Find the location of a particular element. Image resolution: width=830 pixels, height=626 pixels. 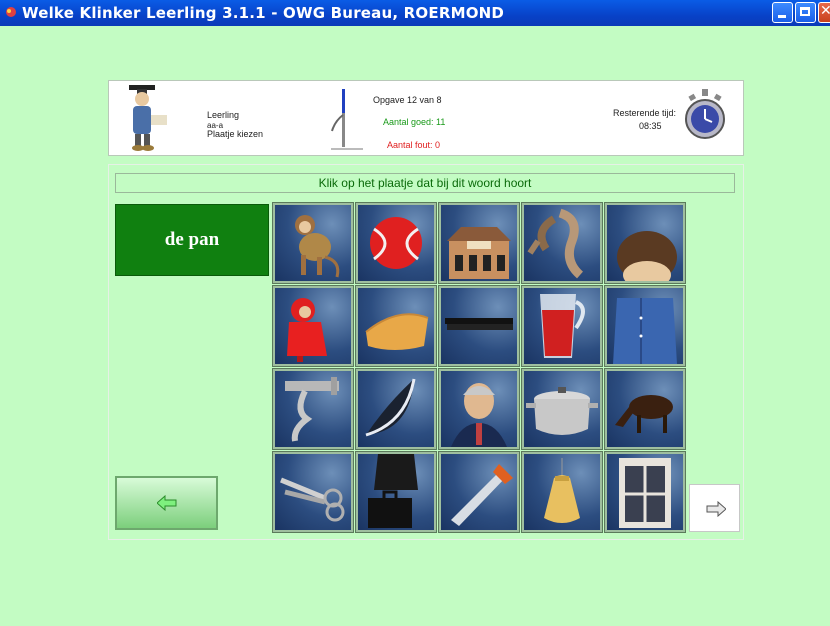

picture-tile-hair is located at coordinates (645, 243).